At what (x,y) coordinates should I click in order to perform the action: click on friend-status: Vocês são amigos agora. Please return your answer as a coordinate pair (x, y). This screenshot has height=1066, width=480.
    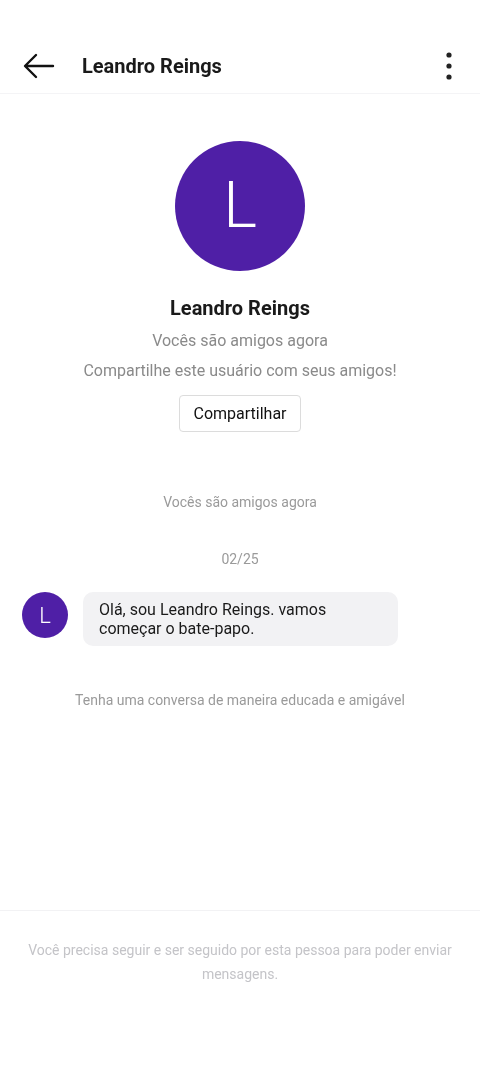
    Looking at the image, I should click on (240, 341).